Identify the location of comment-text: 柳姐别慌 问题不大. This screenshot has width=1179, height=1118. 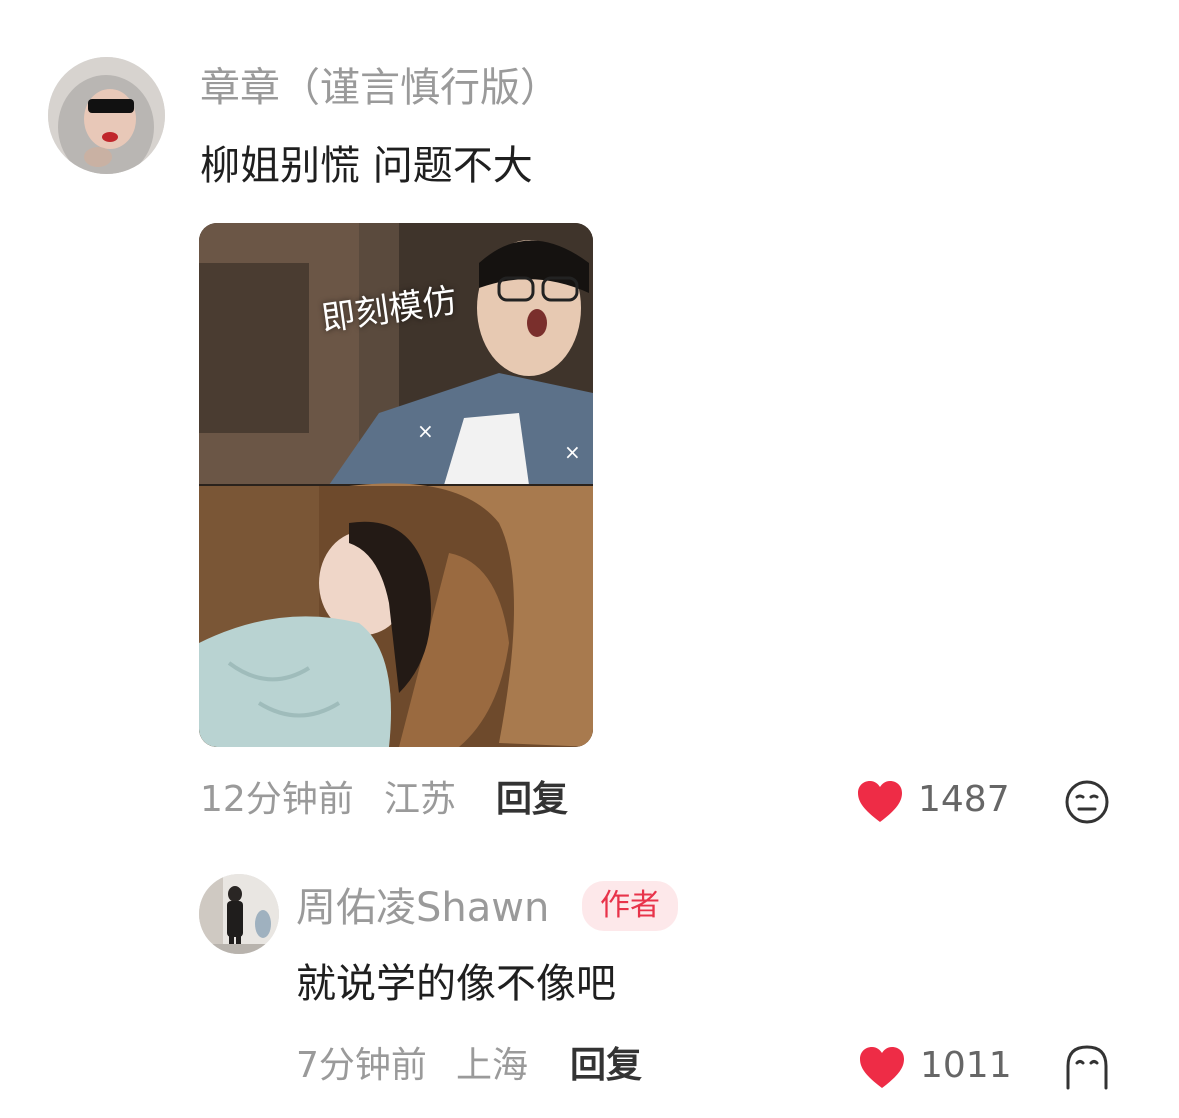
(366, 166).